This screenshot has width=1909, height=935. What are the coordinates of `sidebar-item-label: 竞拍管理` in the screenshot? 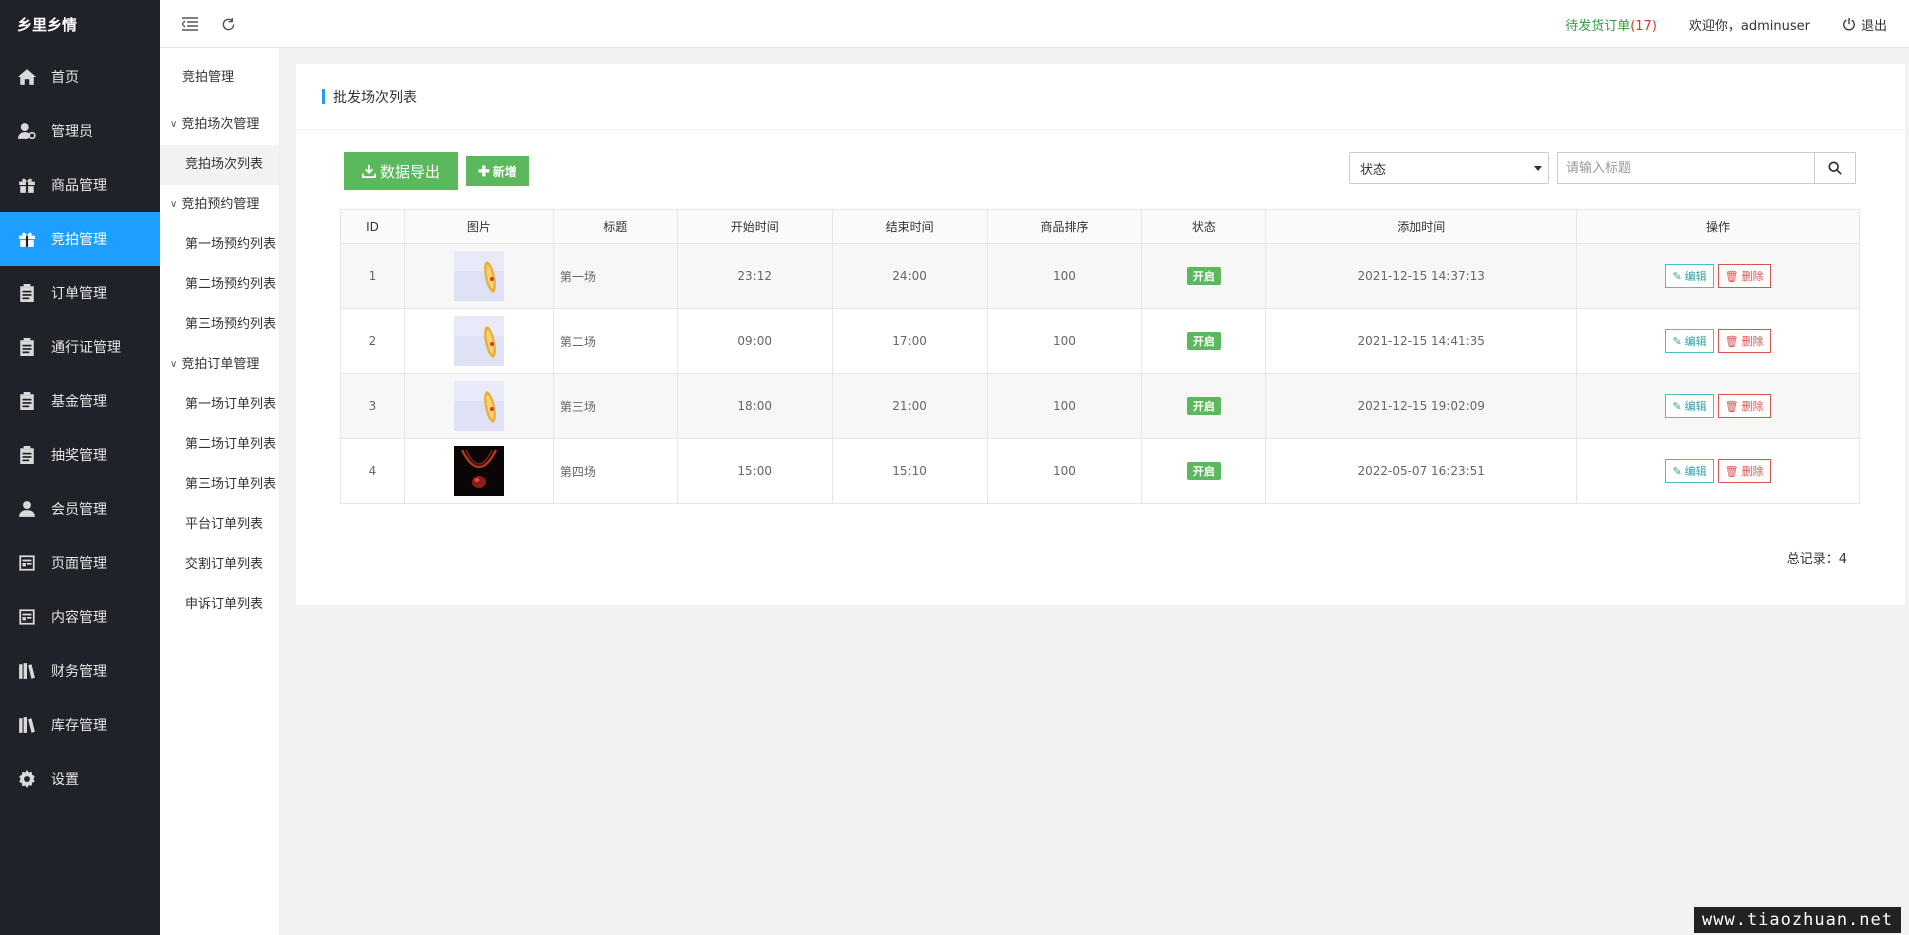 It's located at (79, 240).